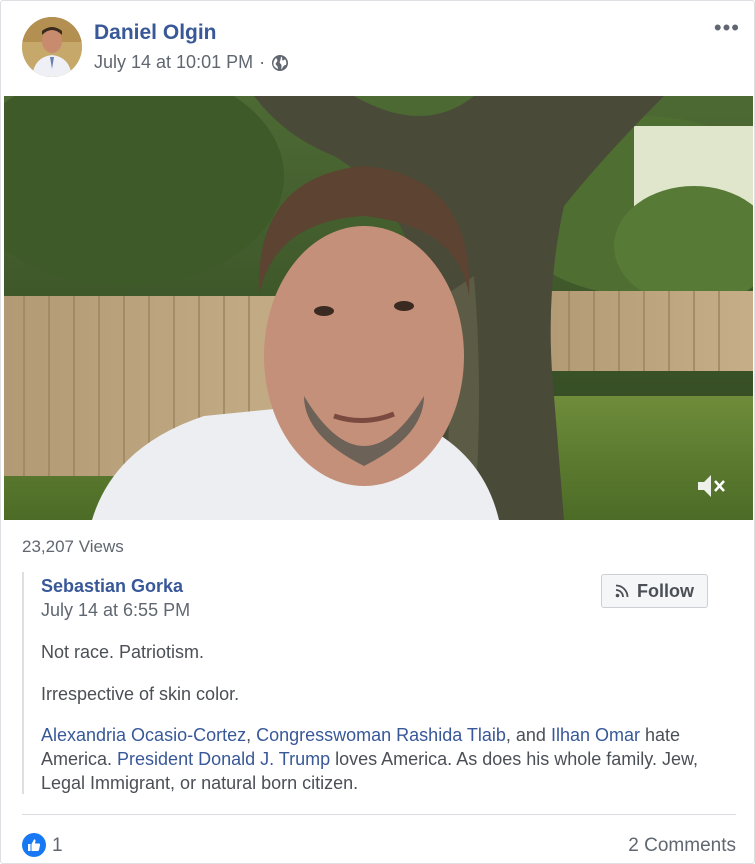 The width and height of the screenshot is (755, 864). Describe the element at coordinates (711, 486) in the screenshot. I see `mute-icon` at that location.